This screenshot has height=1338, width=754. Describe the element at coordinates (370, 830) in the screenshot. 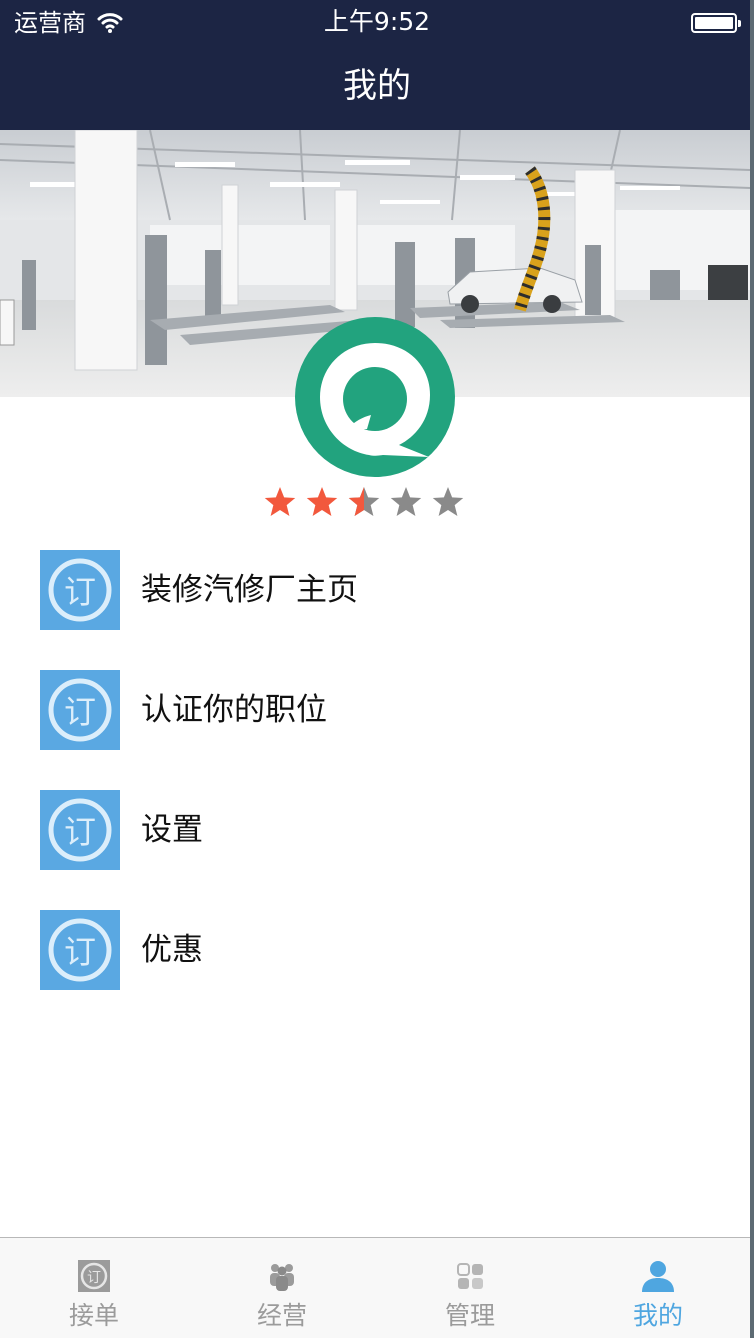

I see `menu-item-settings: 订 设置` at that location.